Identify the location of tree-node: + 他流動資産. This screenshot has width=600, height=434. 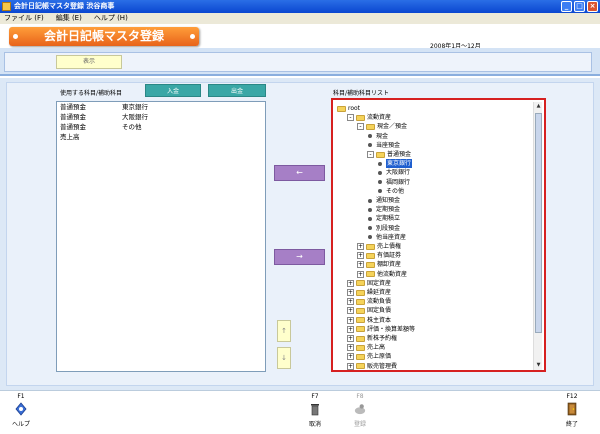
(382, 274).